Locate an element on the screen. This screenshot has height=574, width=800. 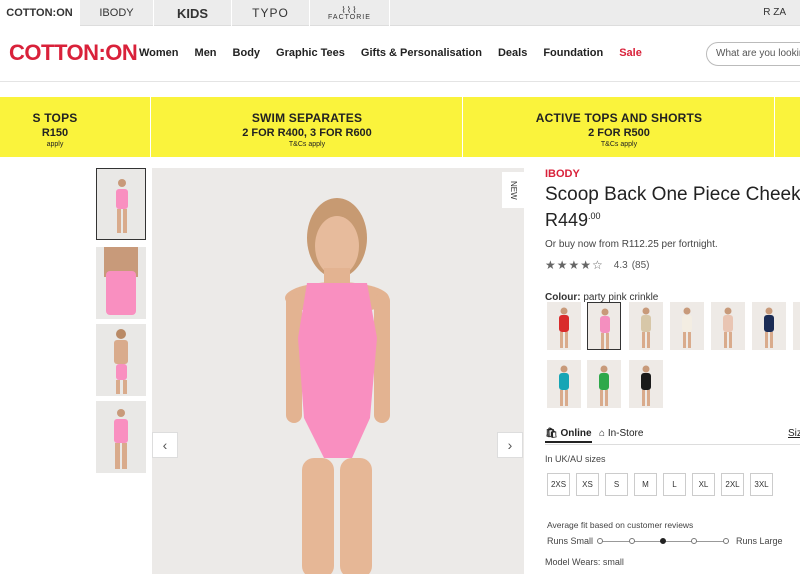
tab-instore-label: In-Store is located at coordinates (625, 433).